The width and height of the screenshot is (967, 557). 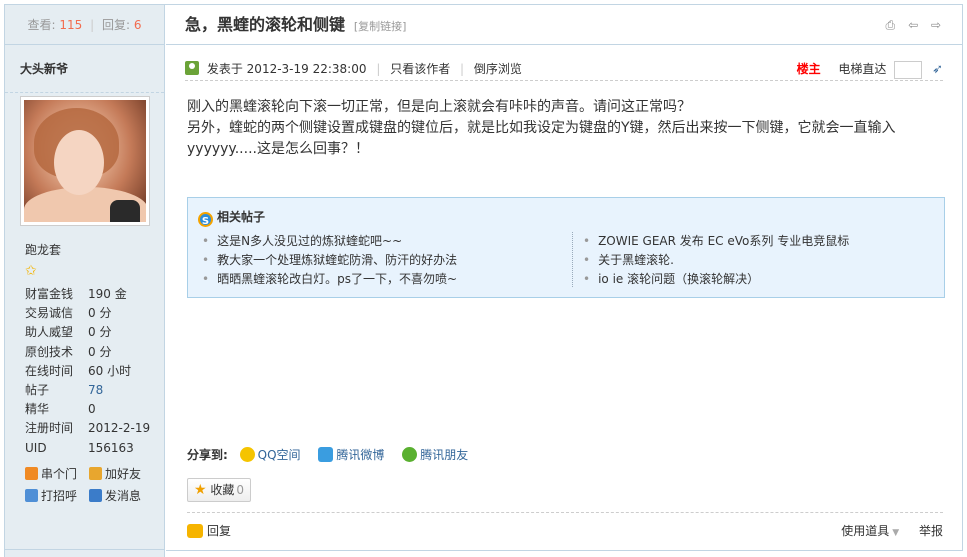 I want to click on avatar-image, so click(x=85, y=161).